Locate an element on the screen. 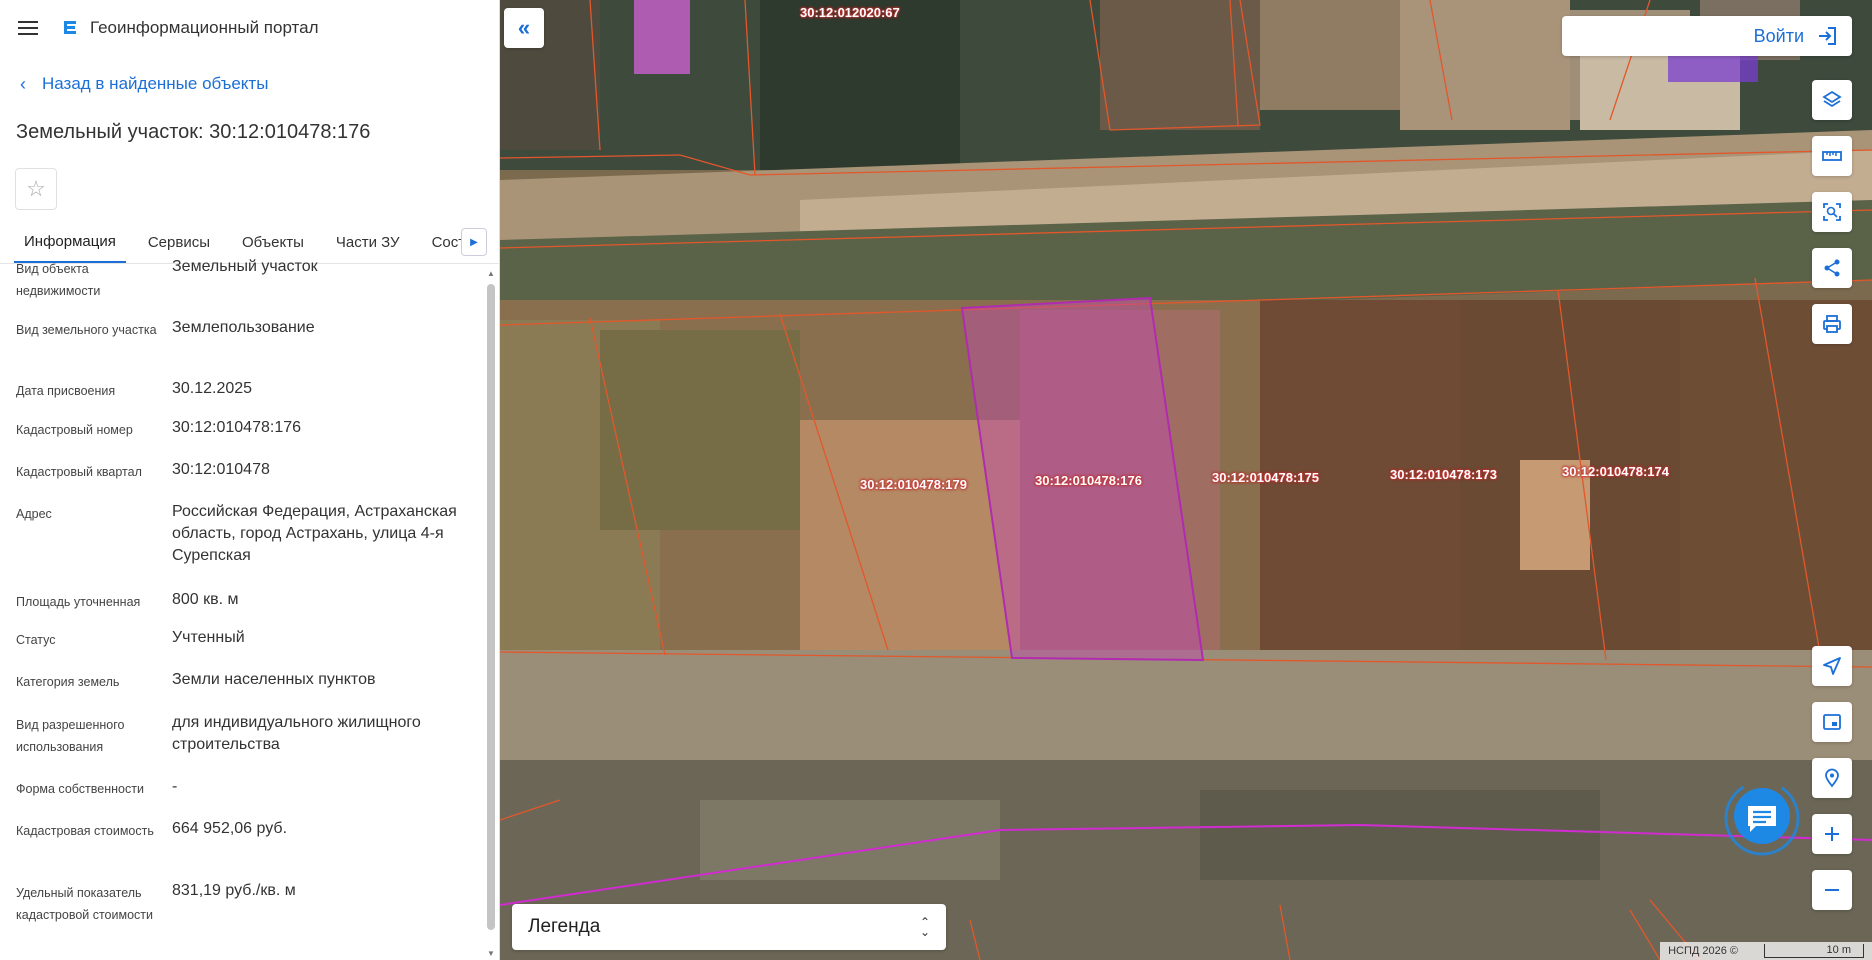  info-row: Статус Учтенный is located at coordinates (243, 648).